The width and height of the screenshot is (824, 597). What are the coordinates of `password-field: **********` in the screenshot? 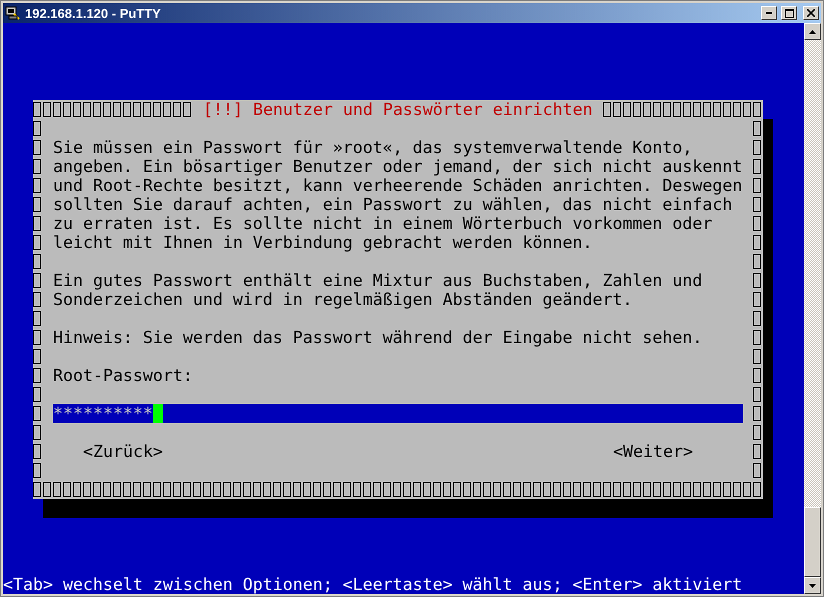 It's located at (398, 413).